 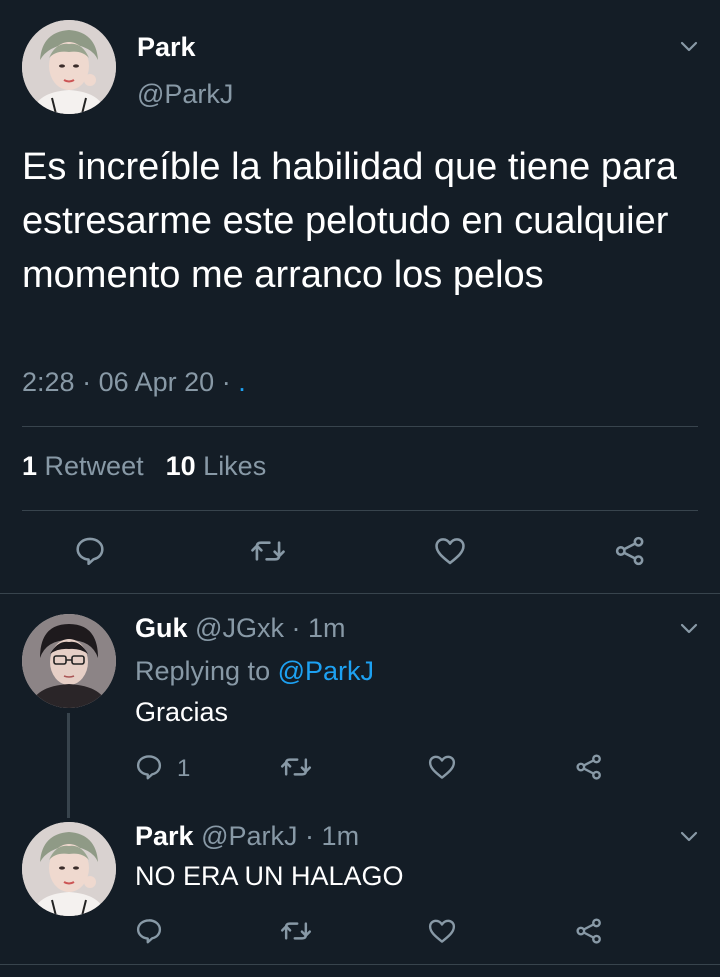 I want to click on author-handle: @JGxk, so click(x=239, y=628).